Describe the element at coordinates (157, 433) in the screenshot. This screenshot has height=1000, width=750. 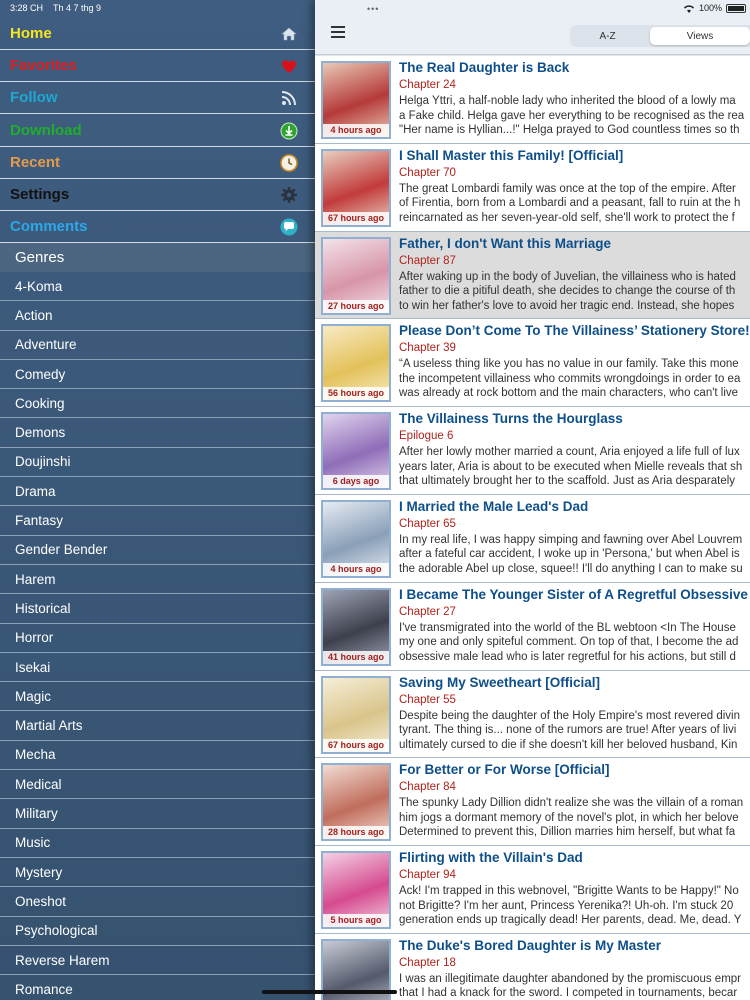
I see `genre-item: Demons` at that location.